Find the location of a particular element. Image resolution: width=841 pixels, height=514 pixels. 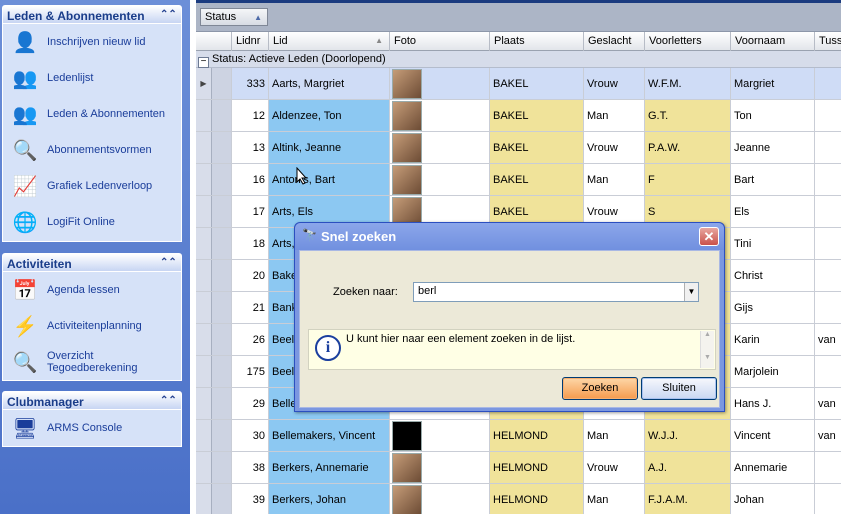

close-button: ✕ is located at coordinates (709, 236).